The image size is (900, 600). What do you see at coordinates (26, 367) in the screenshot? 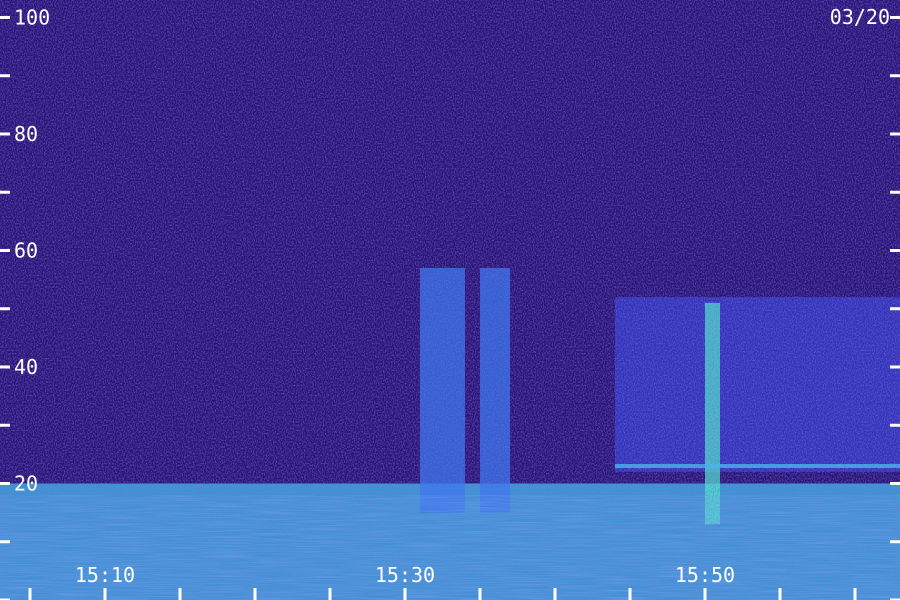
I see `y-tick-label: 40` at bounding box center [26, 367].